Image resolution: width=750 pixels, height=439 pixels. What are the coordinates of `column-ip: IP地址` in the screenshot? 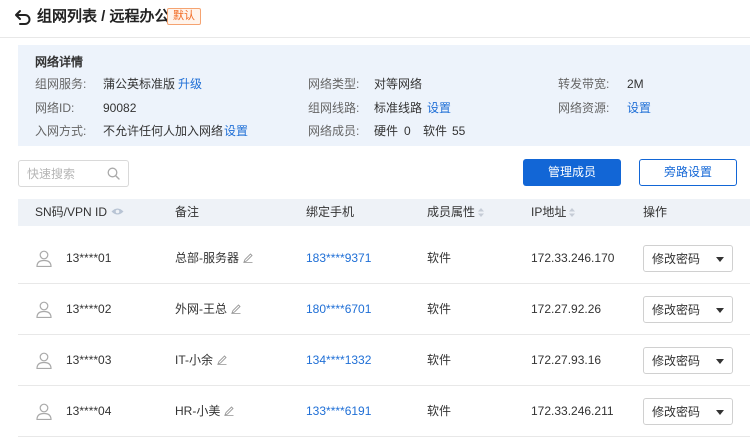 It's located at (553, 212).